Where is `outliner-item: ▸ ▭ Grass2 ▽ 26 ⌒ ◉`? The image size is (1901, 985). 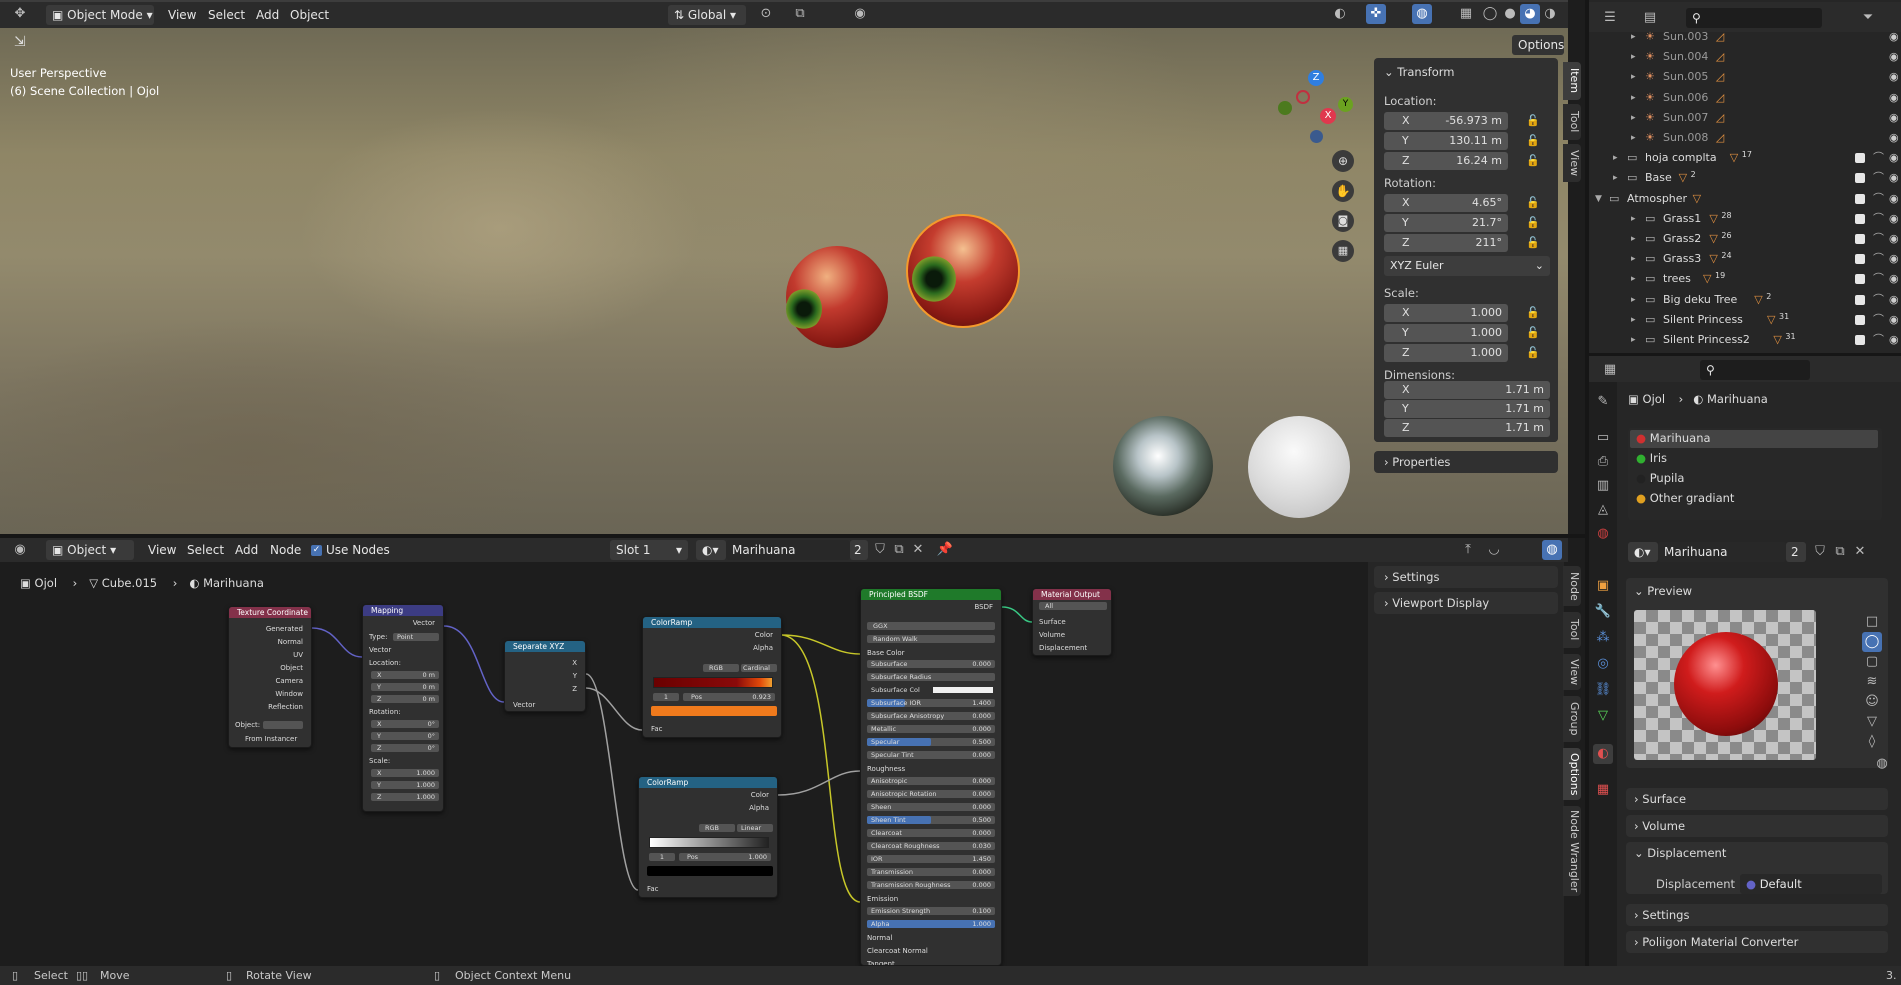
outliner-item: ▸ ▭ Grass2 ▽ 26 ⌒ ◉ is located at coordinates (1746, 239).